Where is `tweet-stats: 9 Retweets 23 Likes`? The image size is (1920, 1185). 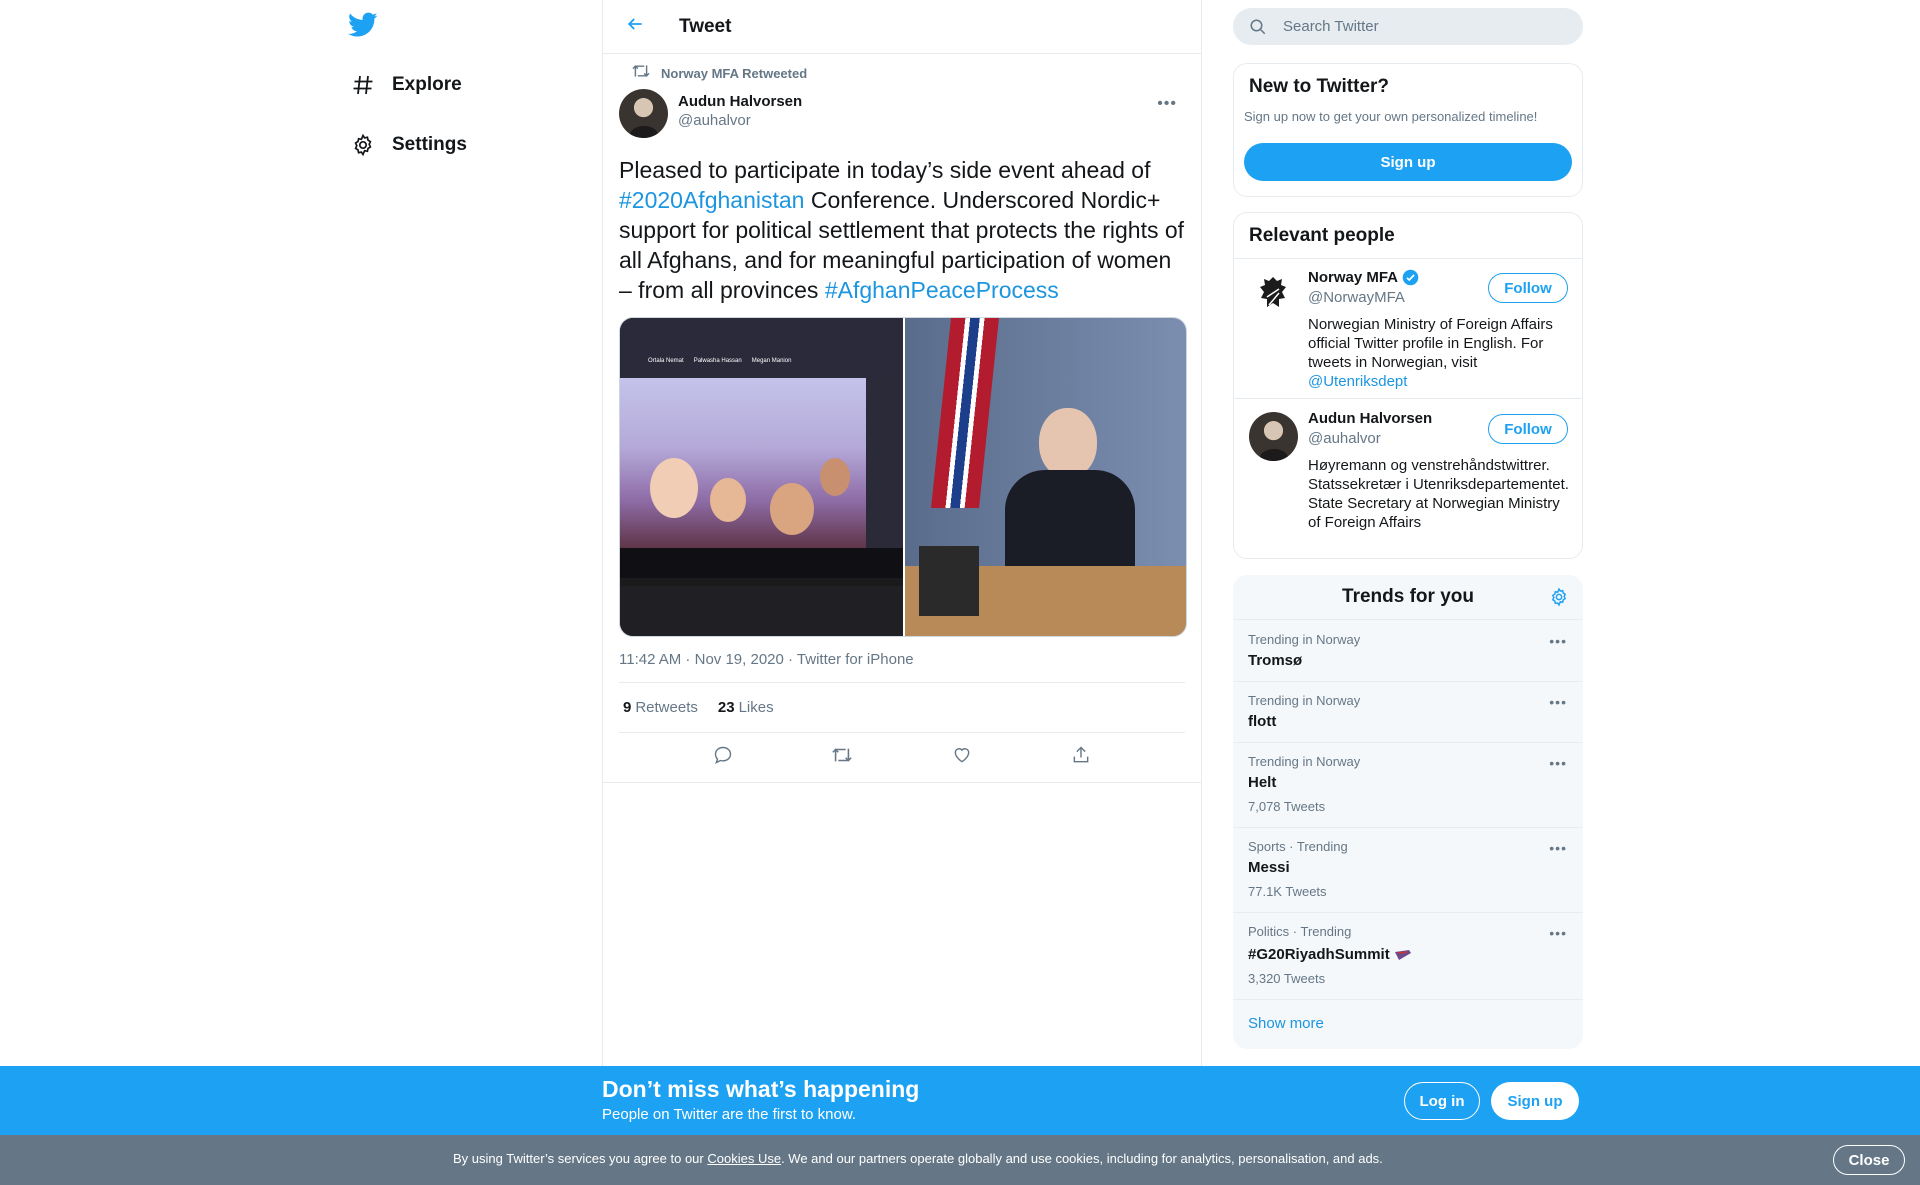
tweet-stats: 9 Retweets 23 Likes is located at coordinates (902, 708).